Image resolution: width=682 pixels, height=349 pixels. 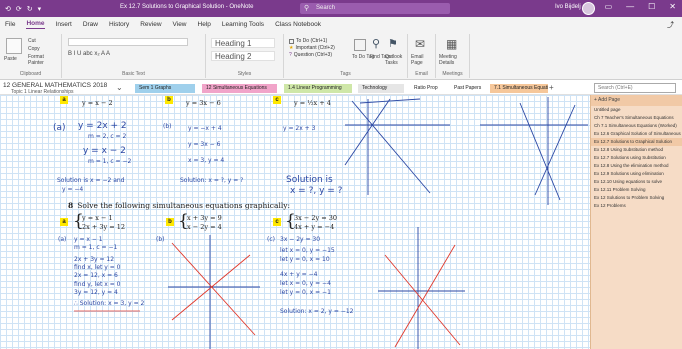 I want to click on tag-question: ? Question (Ctrl+3), so click(x=310, y=55).